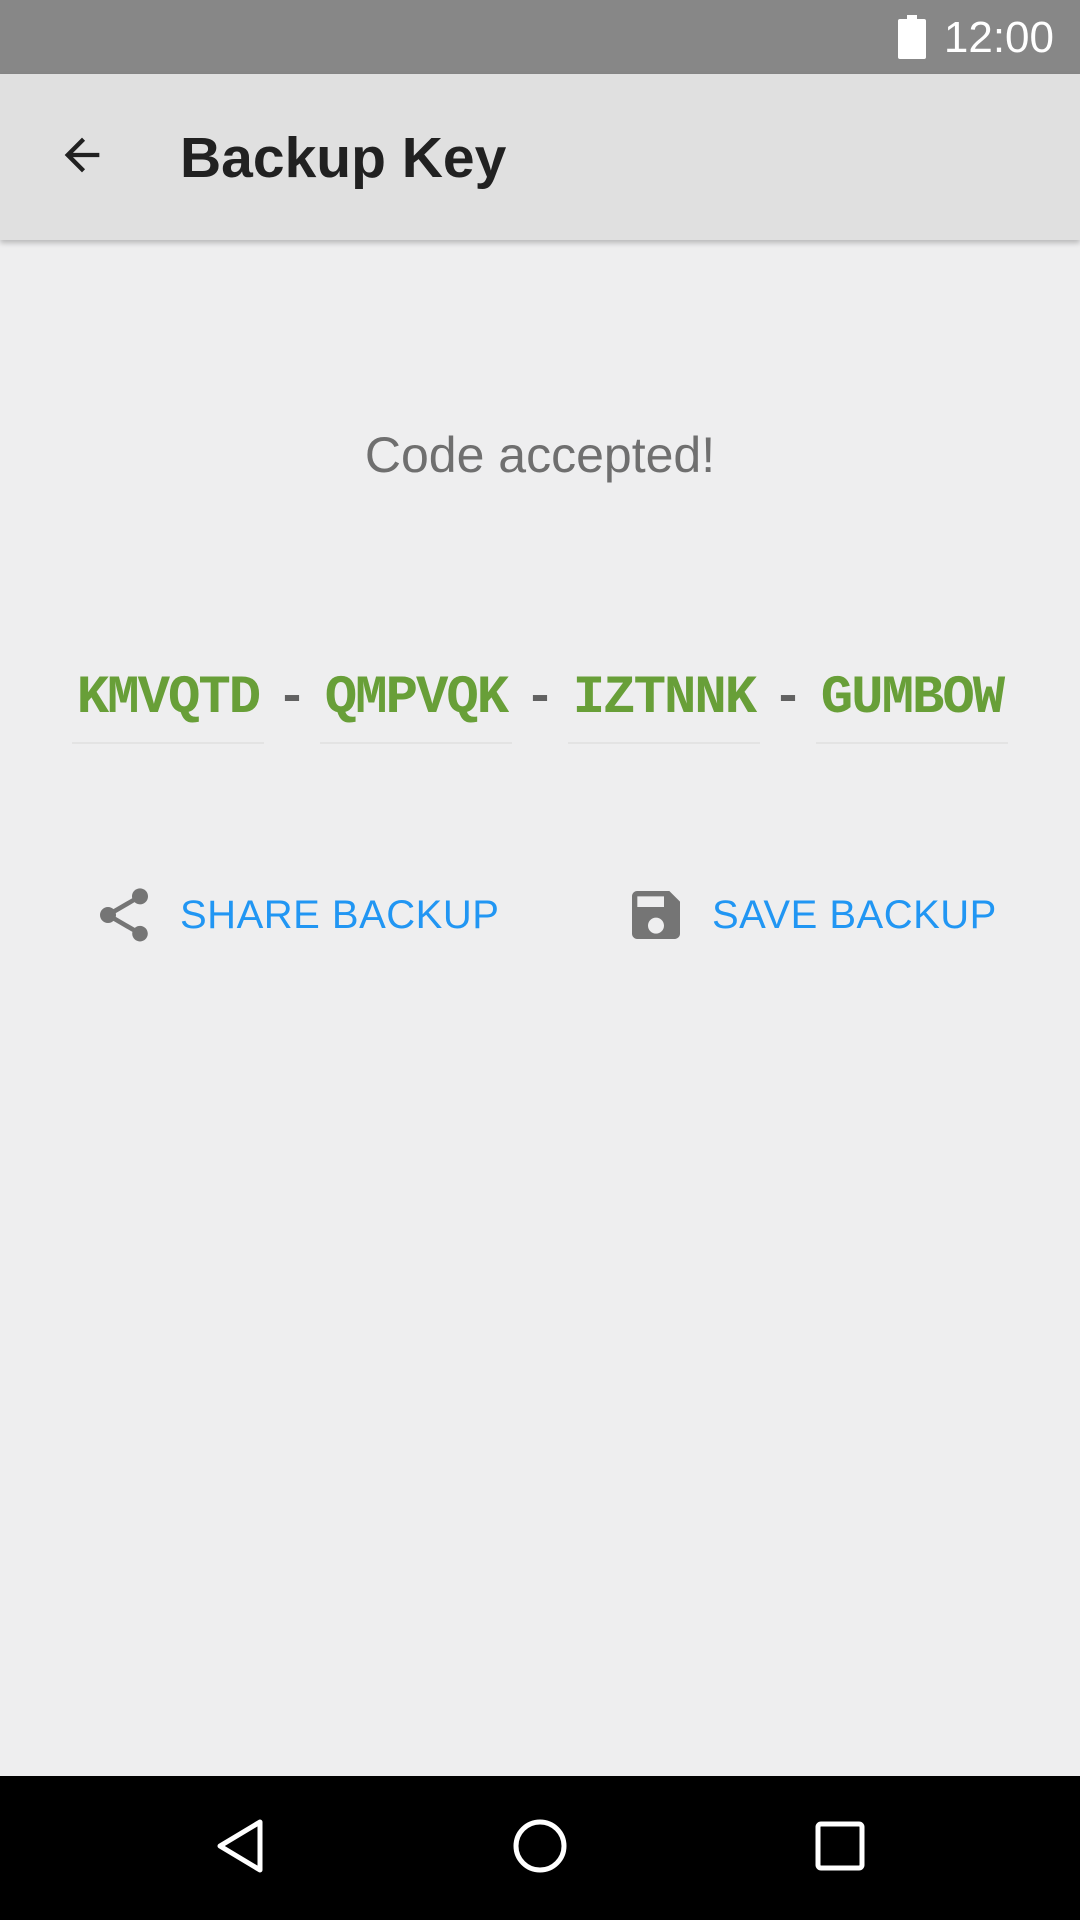 Image resolution: width=1080 pixels, height=1920 pixels. I want to click on nav-recents-icon, so click(840, 1848).